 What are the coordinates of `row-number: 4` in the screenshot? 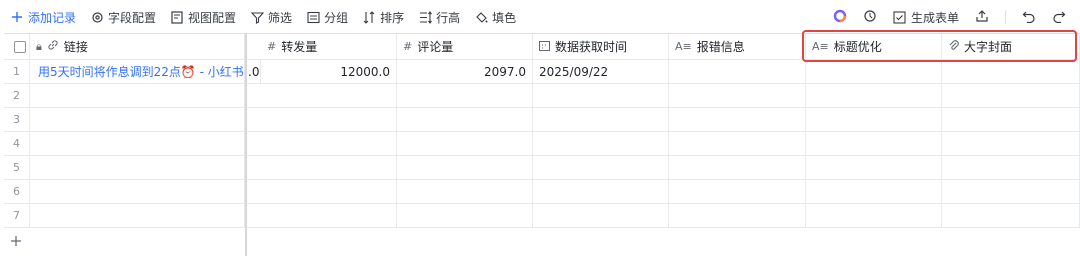 It's located at (17, 143).